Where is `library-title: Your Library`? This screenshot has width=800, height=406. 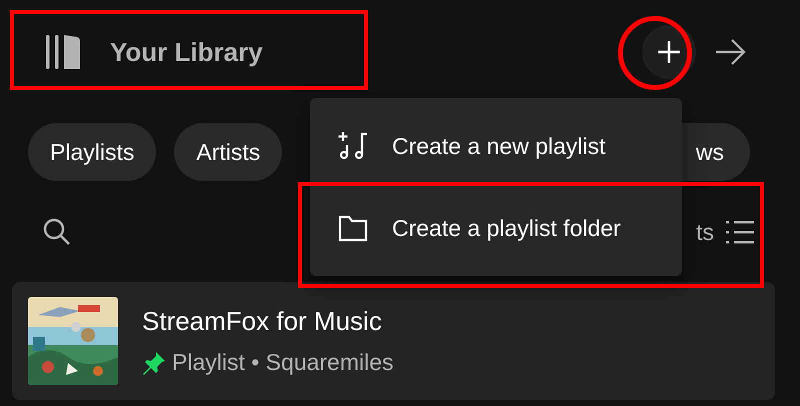
library-title: Your Library is located at coordinates (186, 52).